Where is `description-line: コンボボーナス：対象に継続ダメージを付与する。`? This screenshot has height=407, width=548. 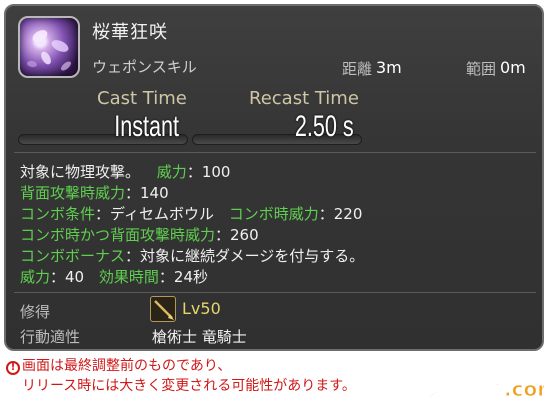
description-line: コンボボーナス：対象に継続ダメージを付与する。 is located at coordinates (275, 256).